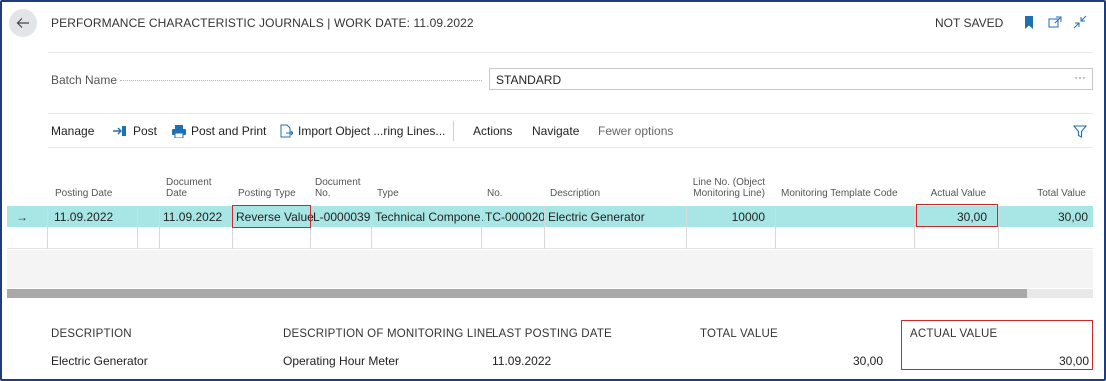 The height and width of the screenshot is (381, 1106). Describe the element at coordinates (267, 193) in the screenshot. I see `column-header-posting-type: Posting Type` at that location.